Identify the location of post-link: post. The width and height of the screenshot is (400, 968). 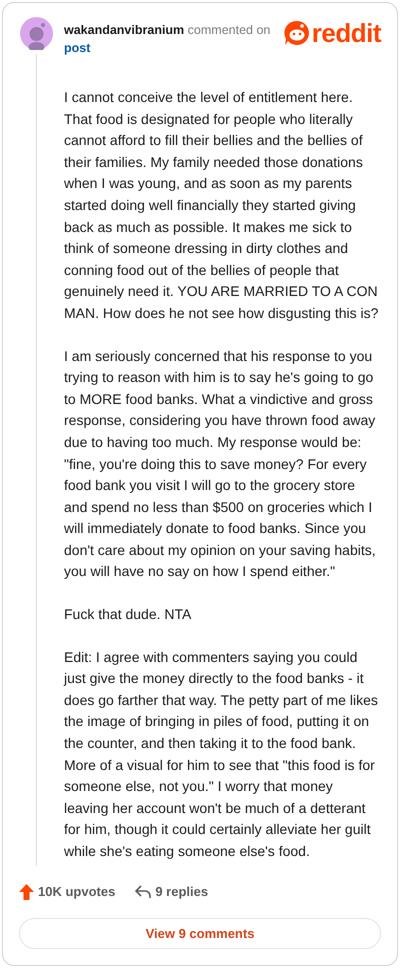
(77, 48).